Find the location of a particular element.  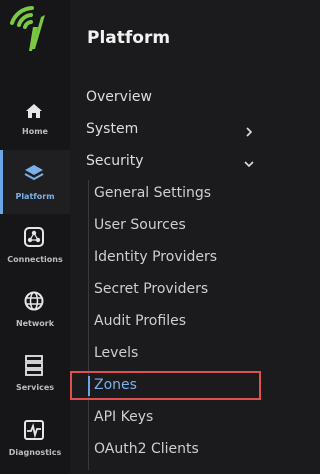

submenu-item-secret-providers: Secret Providers is located at coordinates (174, 290).